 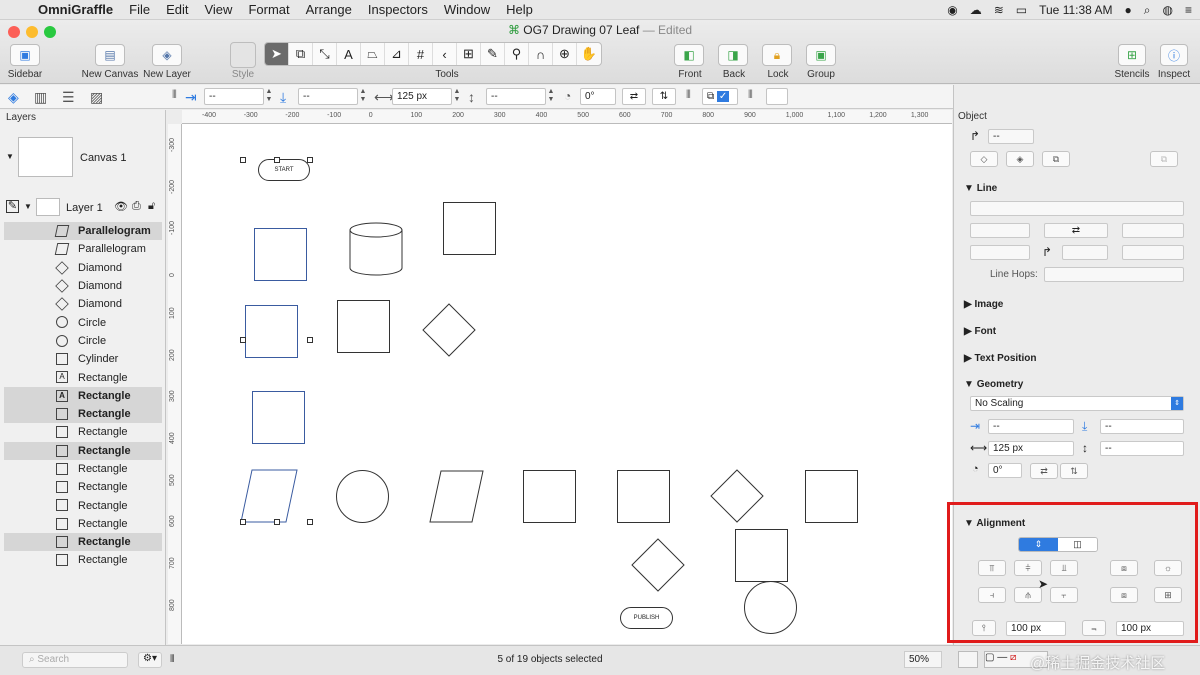 What do you see at coordinates (968, 659) in the screenshot?
I see `view-toggle` at bounding box center [968, 659].